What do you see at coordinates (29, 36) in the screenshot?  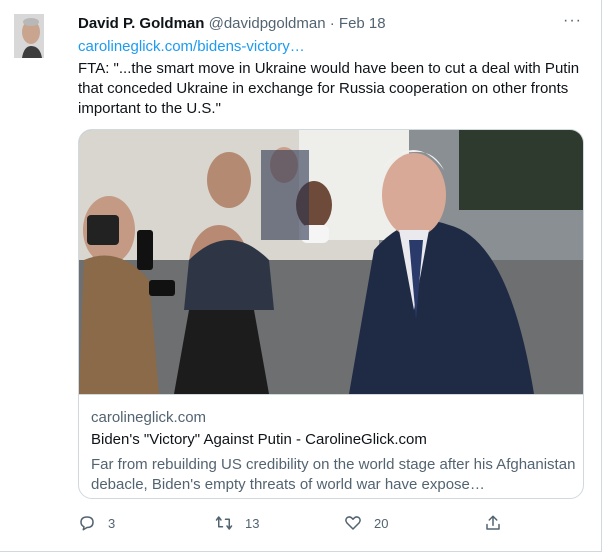 I see `avatar` at bounding box center [29, 36].